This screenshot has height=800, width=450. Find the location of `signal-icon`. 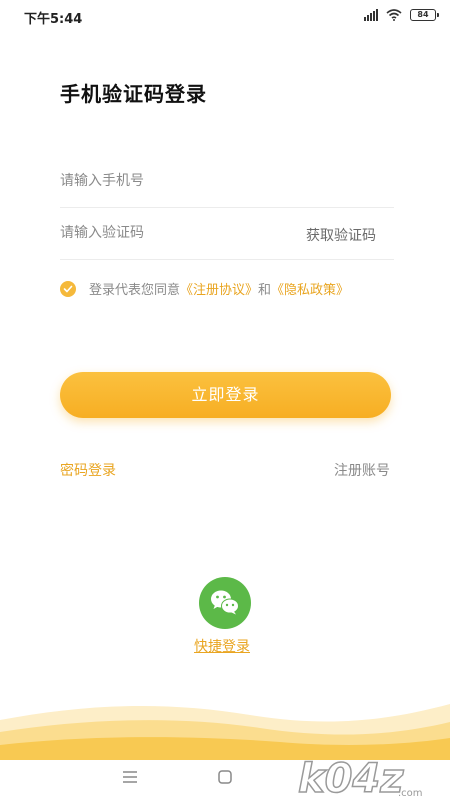

signal-icon is located at coordinates (371, 15).